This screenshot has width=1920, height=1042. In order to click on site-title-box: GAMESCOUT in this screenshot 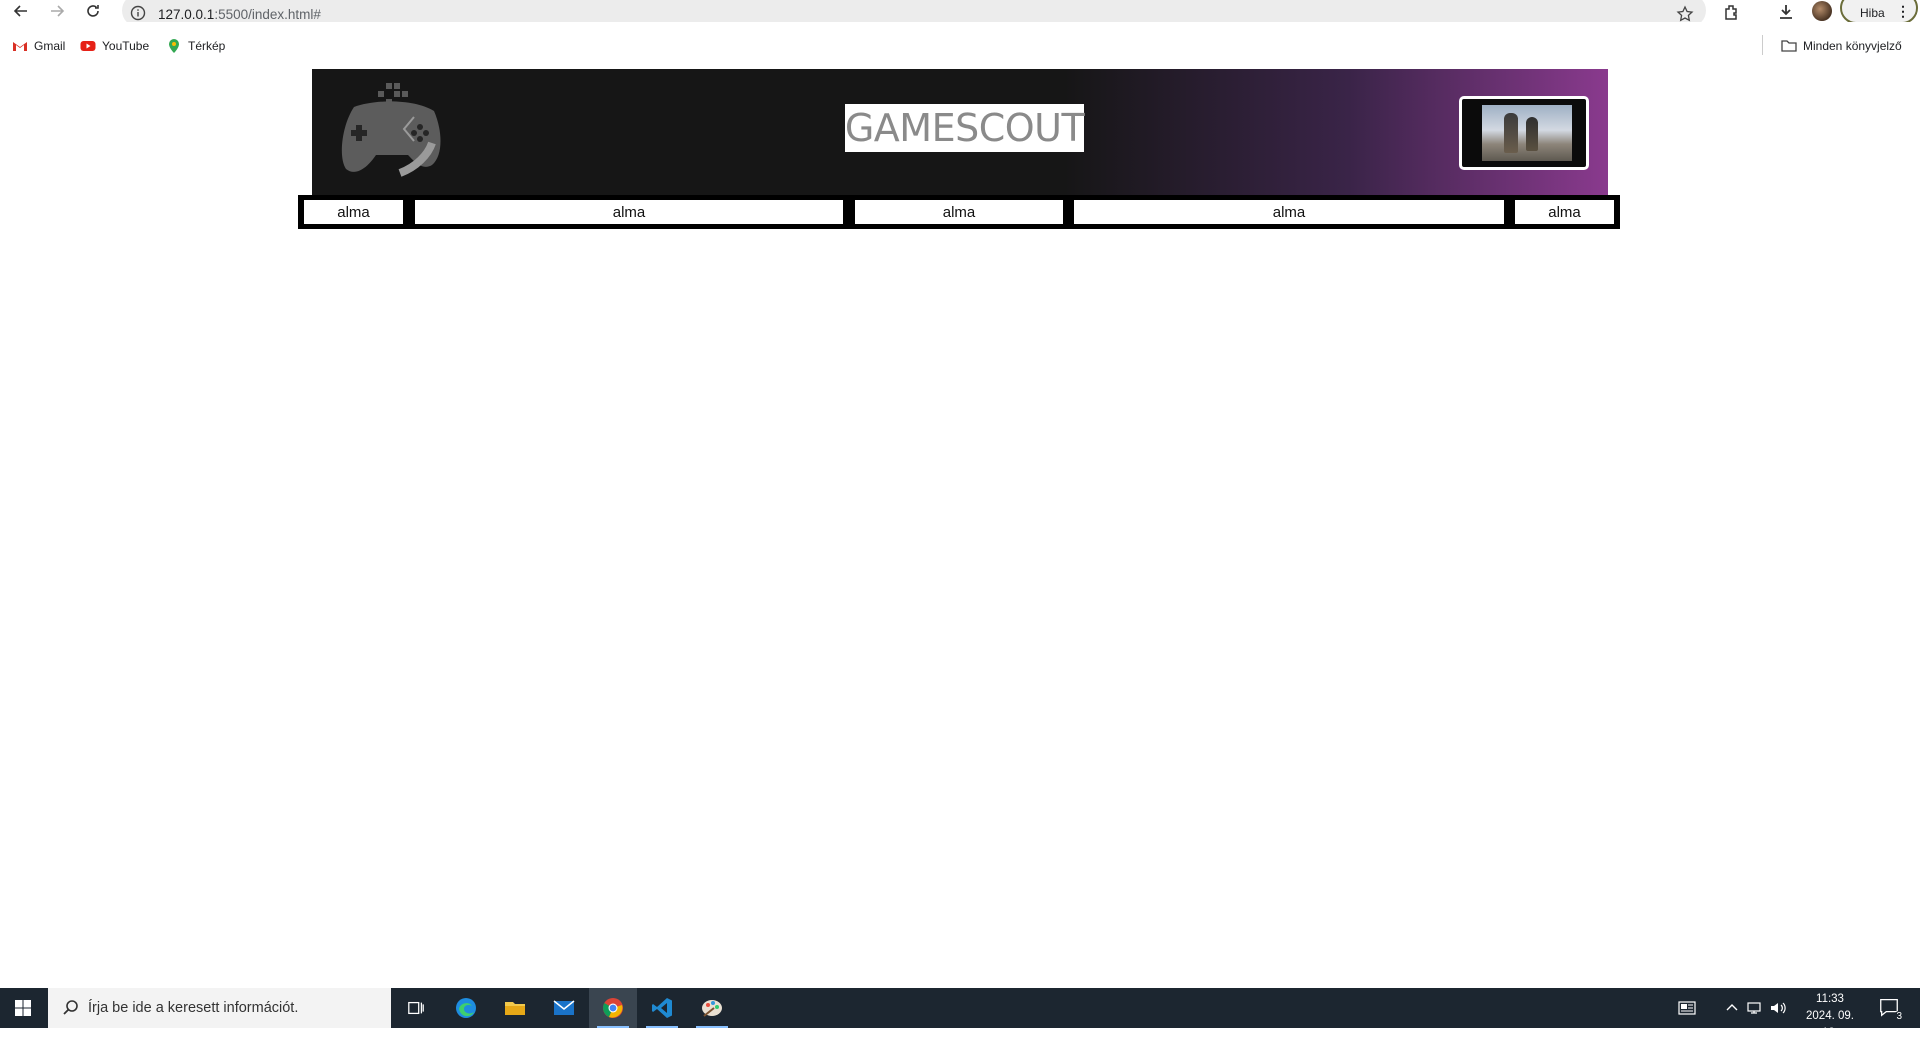, I will do `click(964, 128)`.